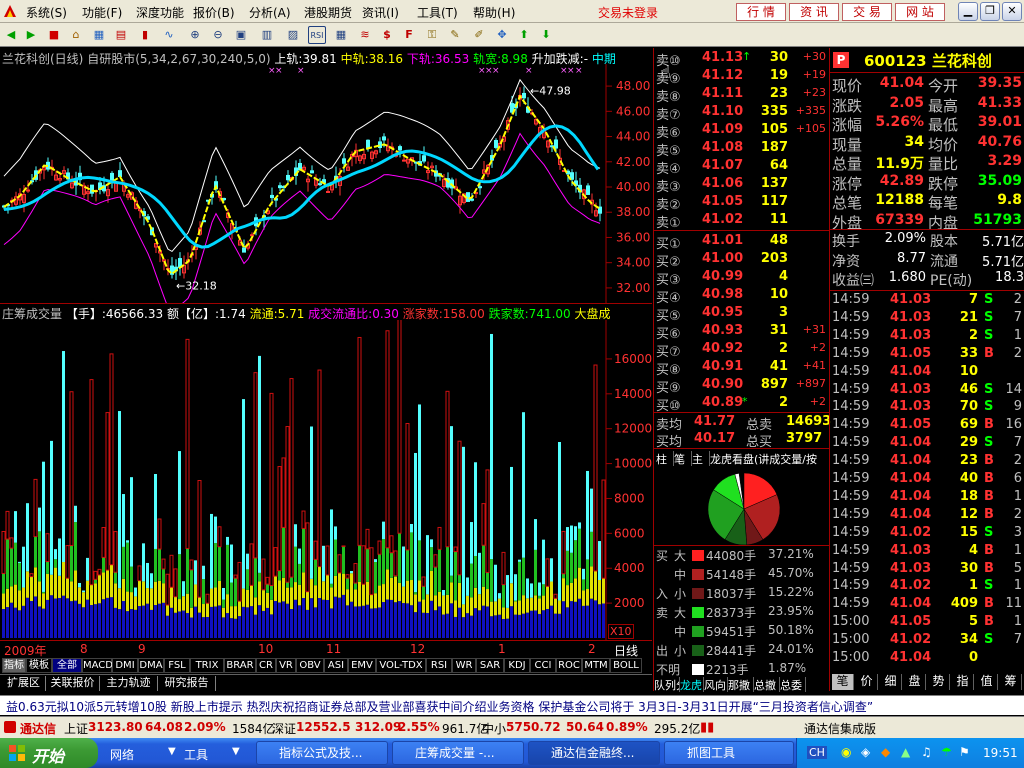  Describe the element at coordinates (76, 35) in the screenshot. I see `home-icon: ⌂` at that location.